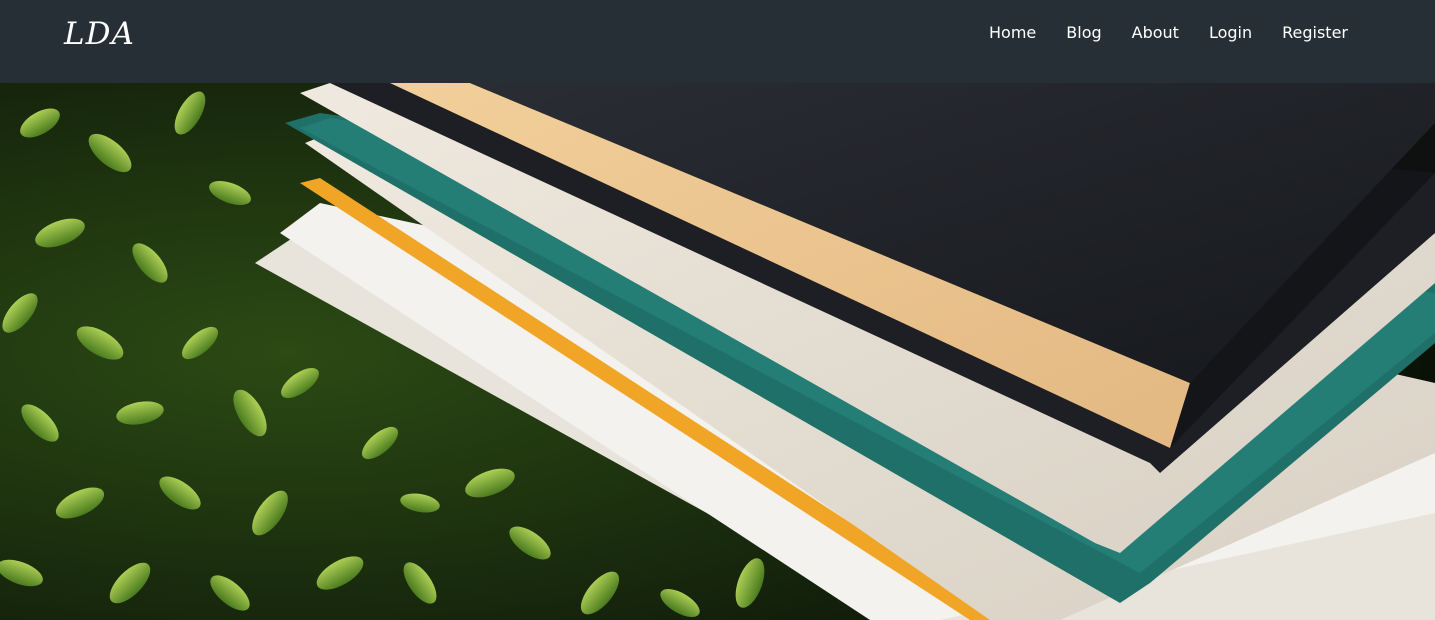 The image size is (1435, 620). I want to click on top-navbar: LDA Home Blog About Login Register, so click(717, 41).